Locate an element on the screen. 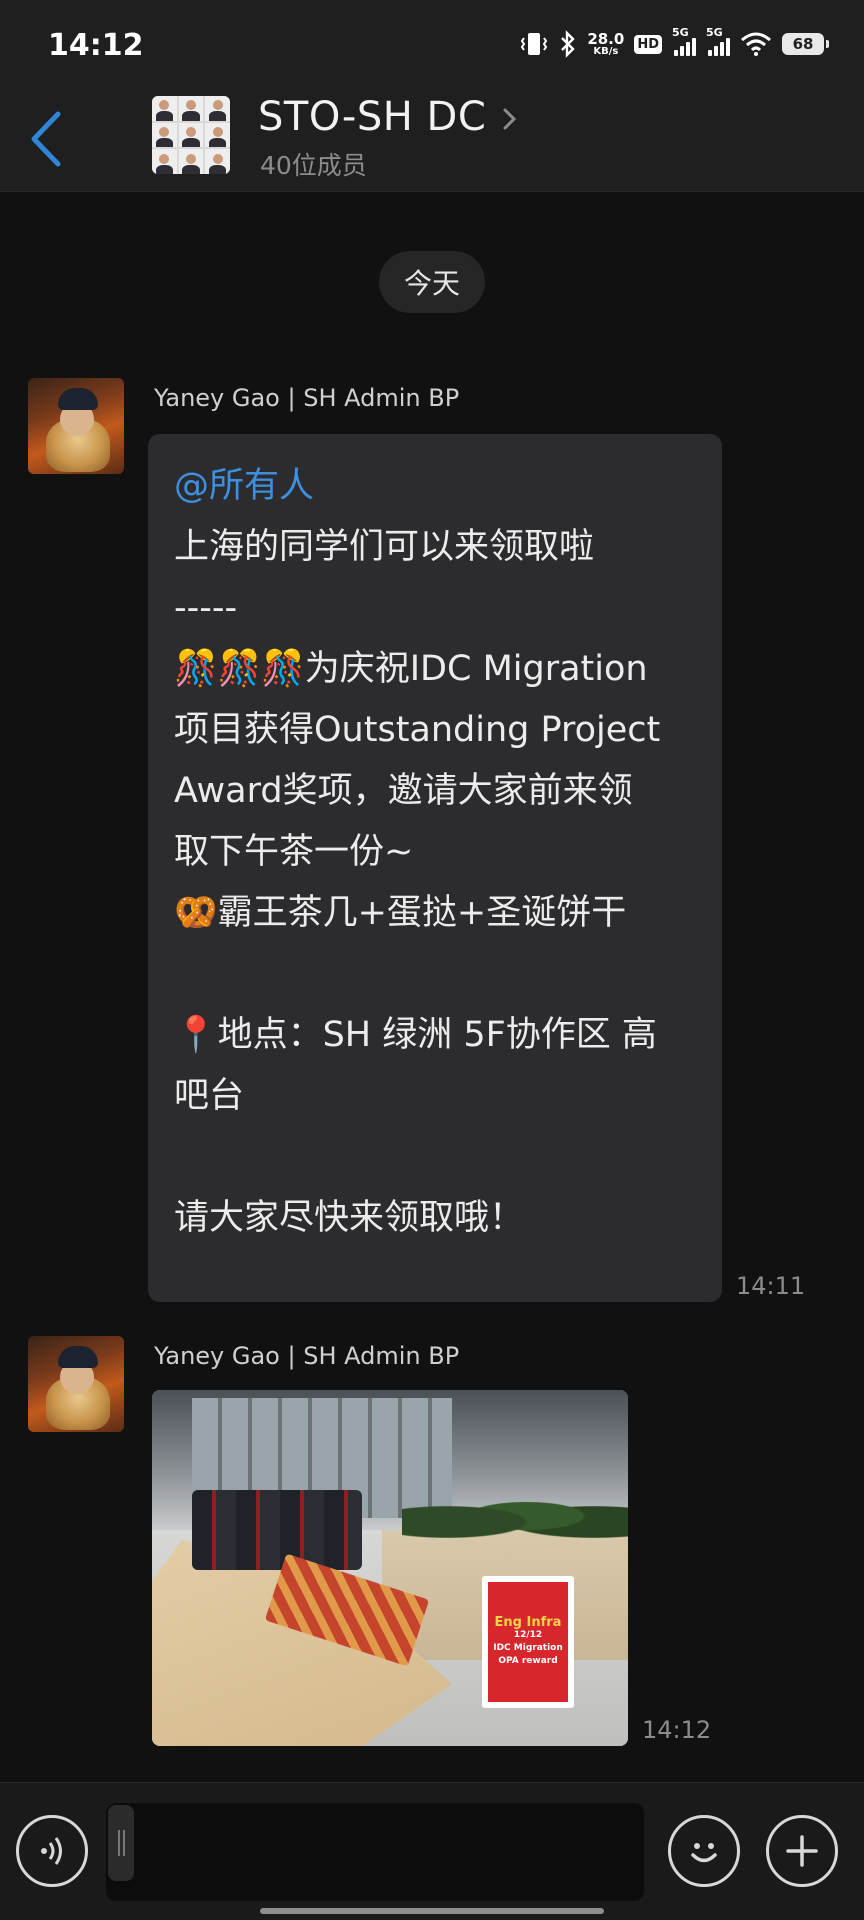  group-avatar is located at coordinates (191, 135).